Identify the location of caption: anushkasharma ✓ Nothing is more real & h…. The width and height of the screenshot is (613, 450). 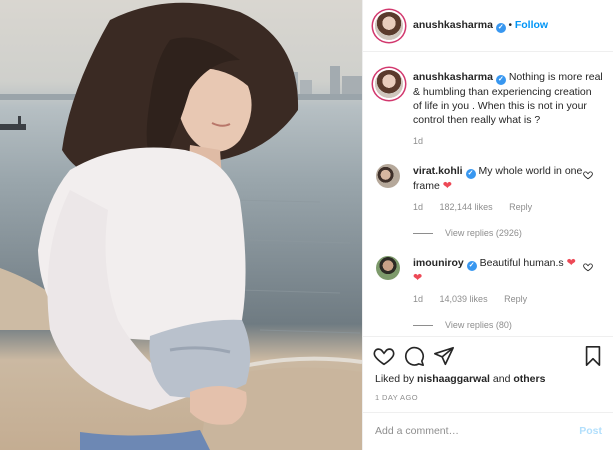
(508, 98).